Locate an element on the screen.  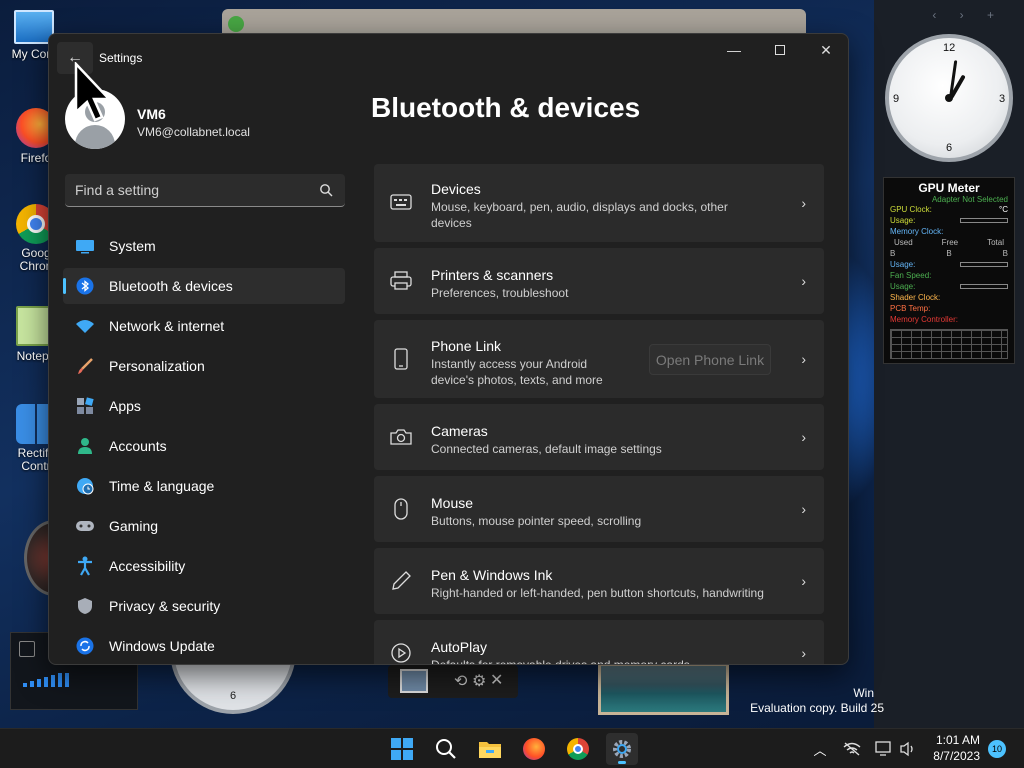
taskbar-chrome is located at coordinates (578, 749).